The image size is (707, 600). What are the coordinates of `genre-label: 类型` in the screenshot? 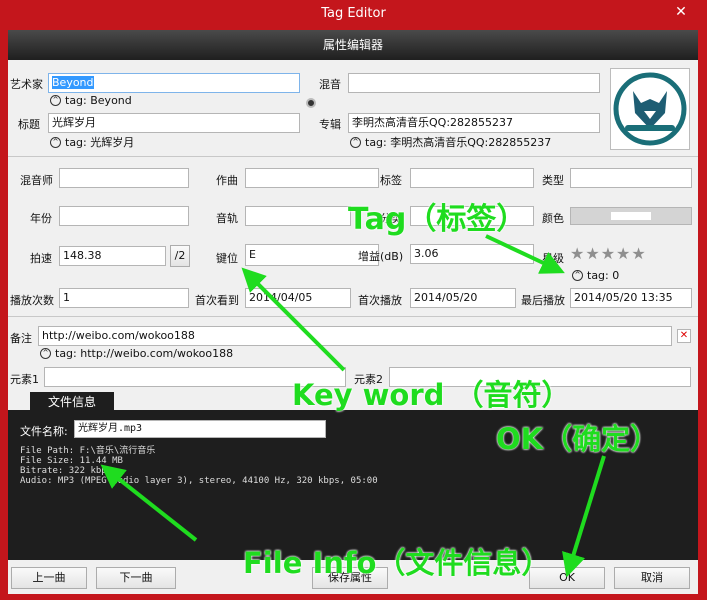 It's located at (553, 180).